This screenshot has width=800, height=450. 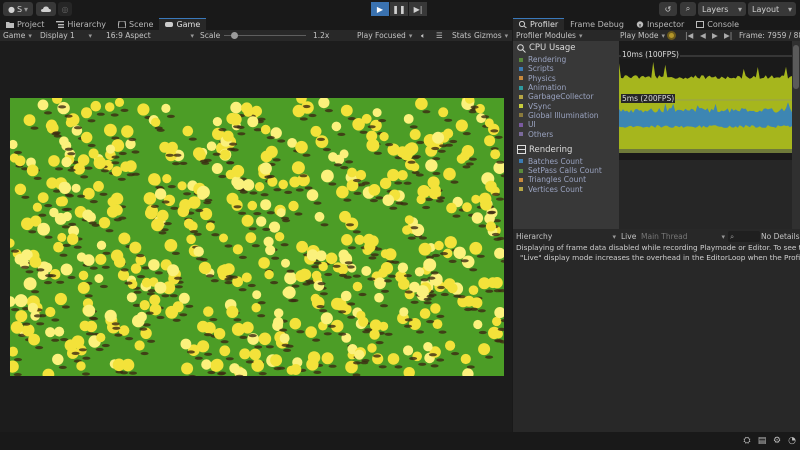 I want to click on tab-hierarchy: Hierarchy, so click(x=81, y=24).